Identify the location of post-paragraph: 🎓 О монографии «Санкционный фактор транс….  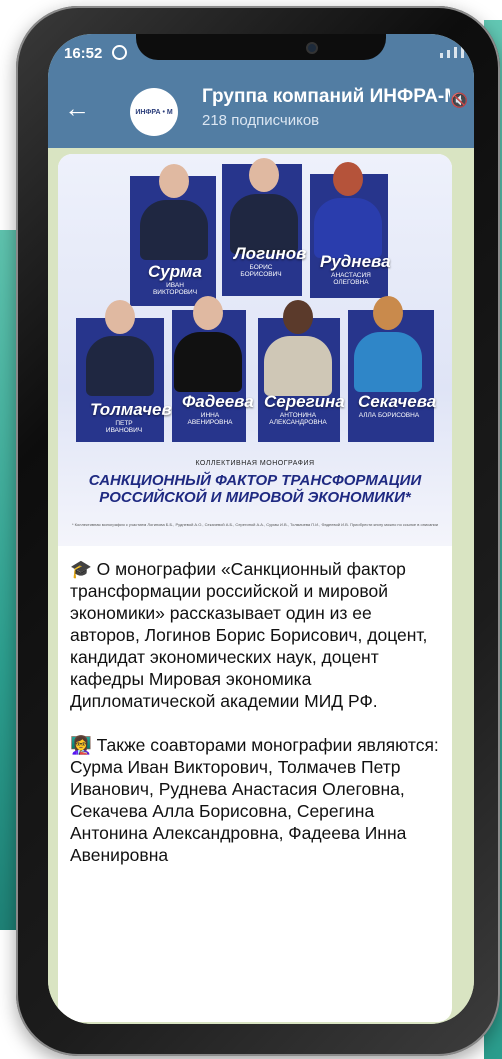
(251, 635).